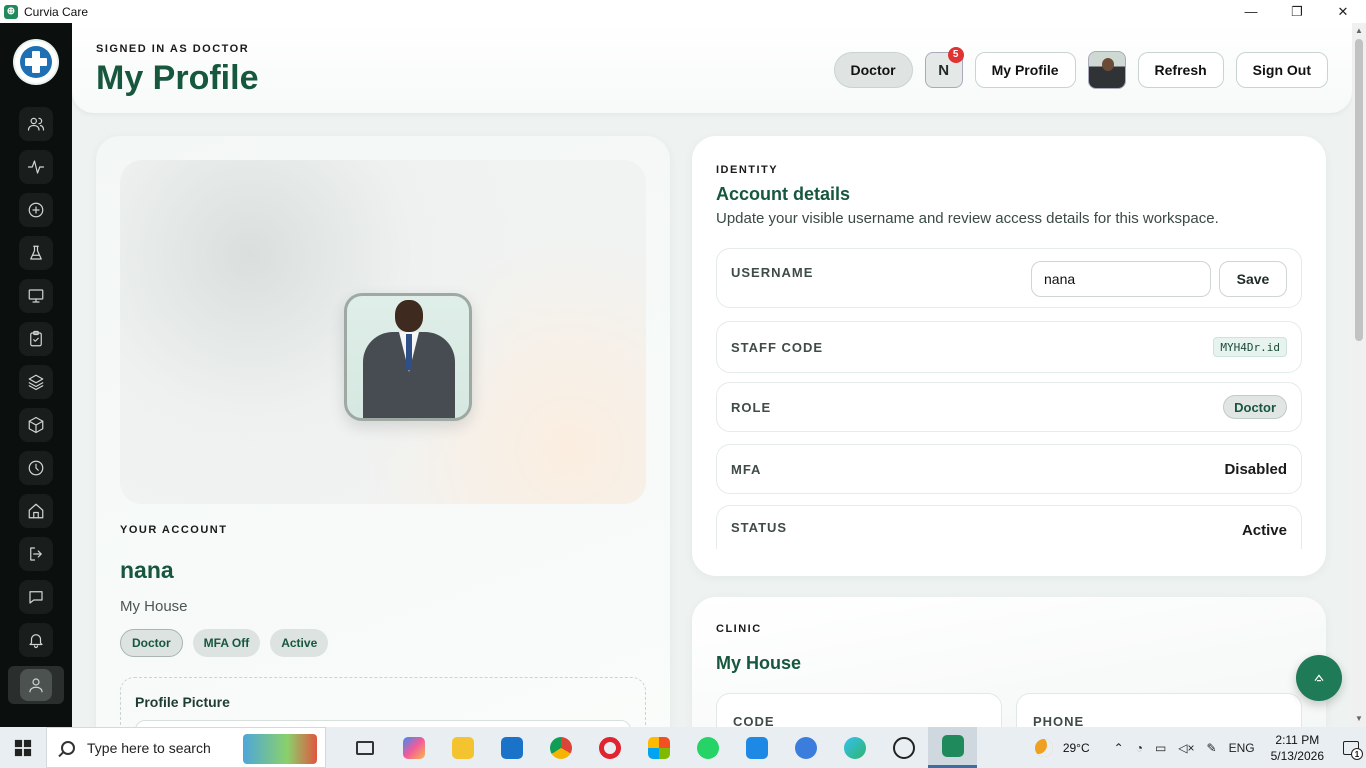 The height and width of the screenshot is (768, 1366). I want to click on clinic-phone-box: PHONE, so click(1159, 710).